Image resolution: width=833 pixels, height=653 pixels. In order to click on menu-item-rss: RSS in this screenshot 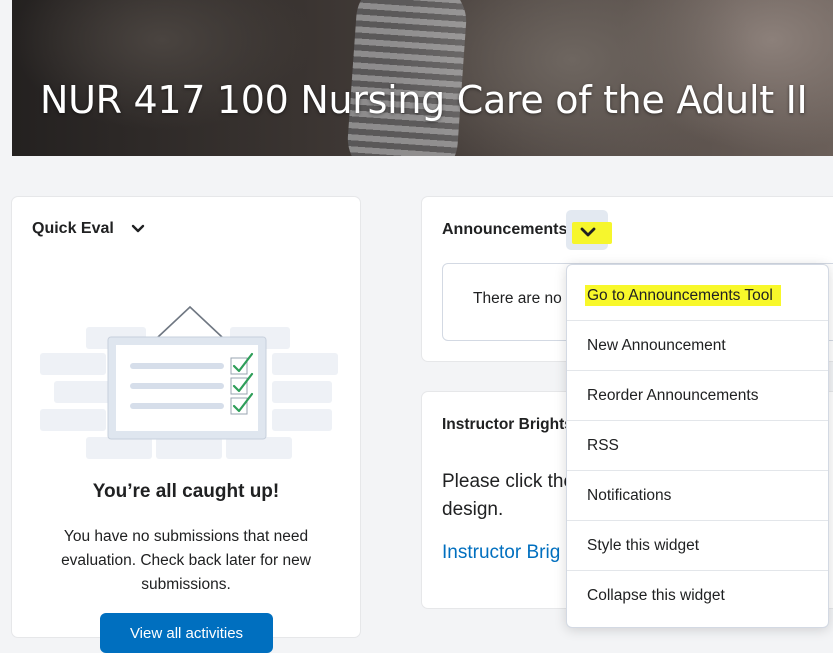, I will do `click(697, 446)`.